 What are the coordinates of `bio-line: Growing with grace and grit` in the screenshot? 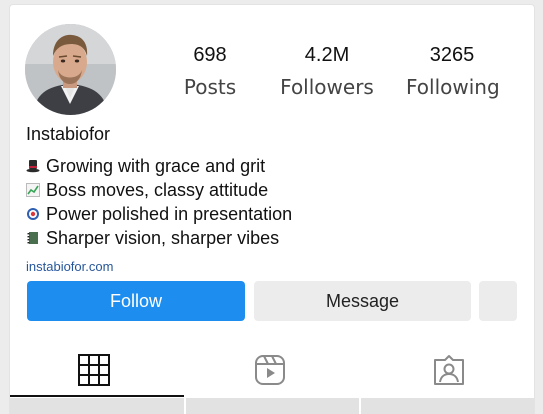 It's located at (159, 166).